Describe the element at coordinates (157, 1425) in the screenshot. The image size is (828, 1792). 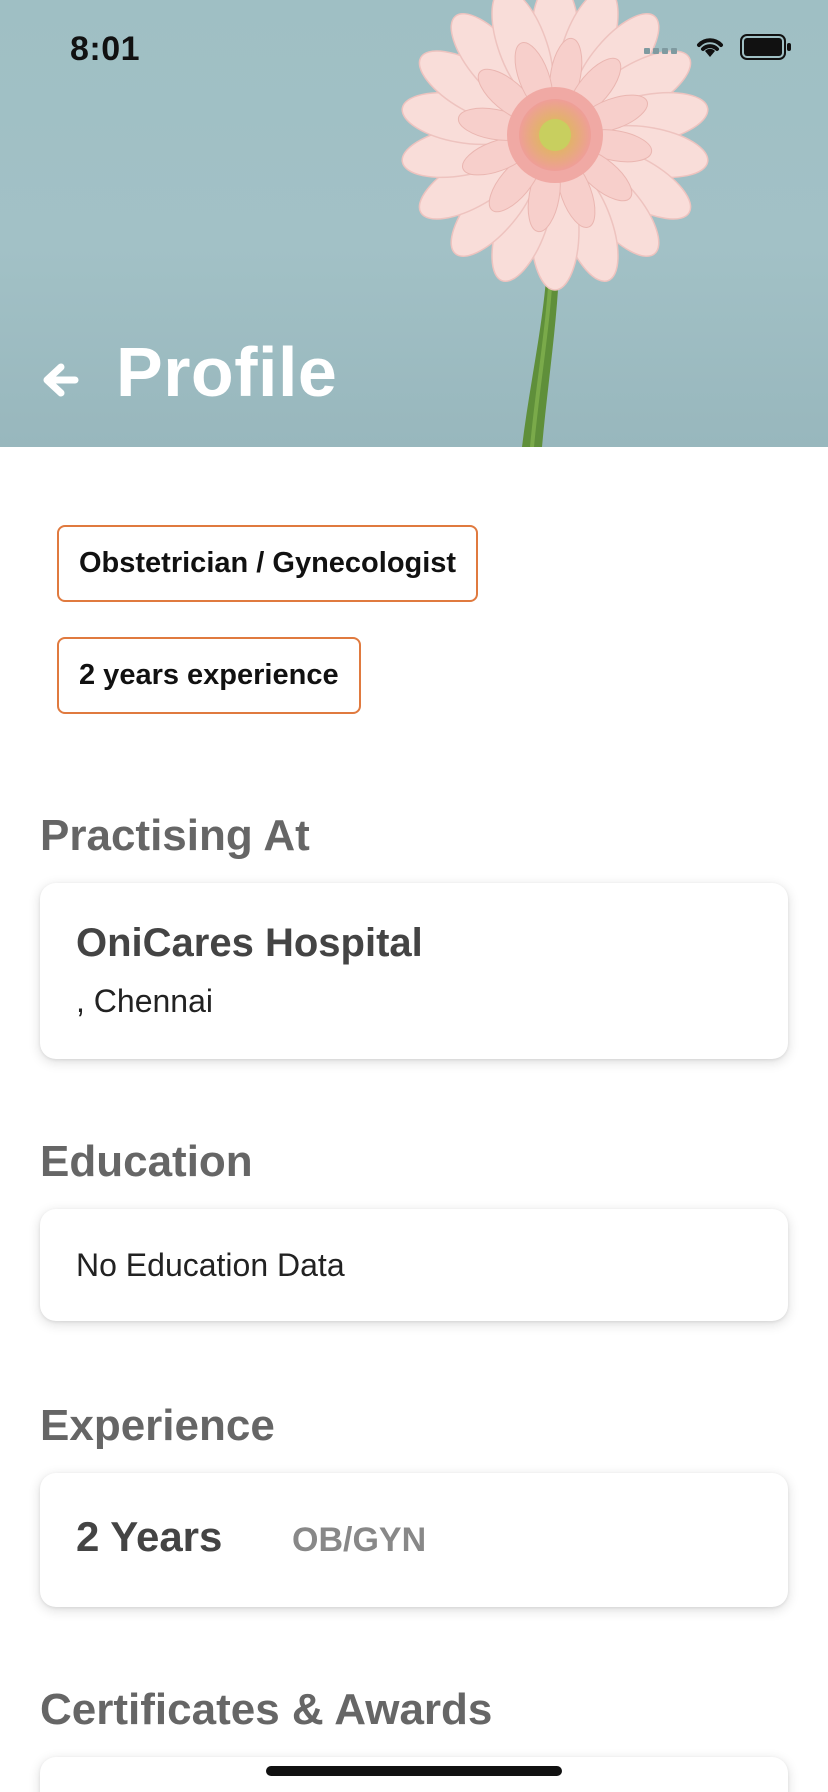
I see `experience-heading: Experience` at that location.